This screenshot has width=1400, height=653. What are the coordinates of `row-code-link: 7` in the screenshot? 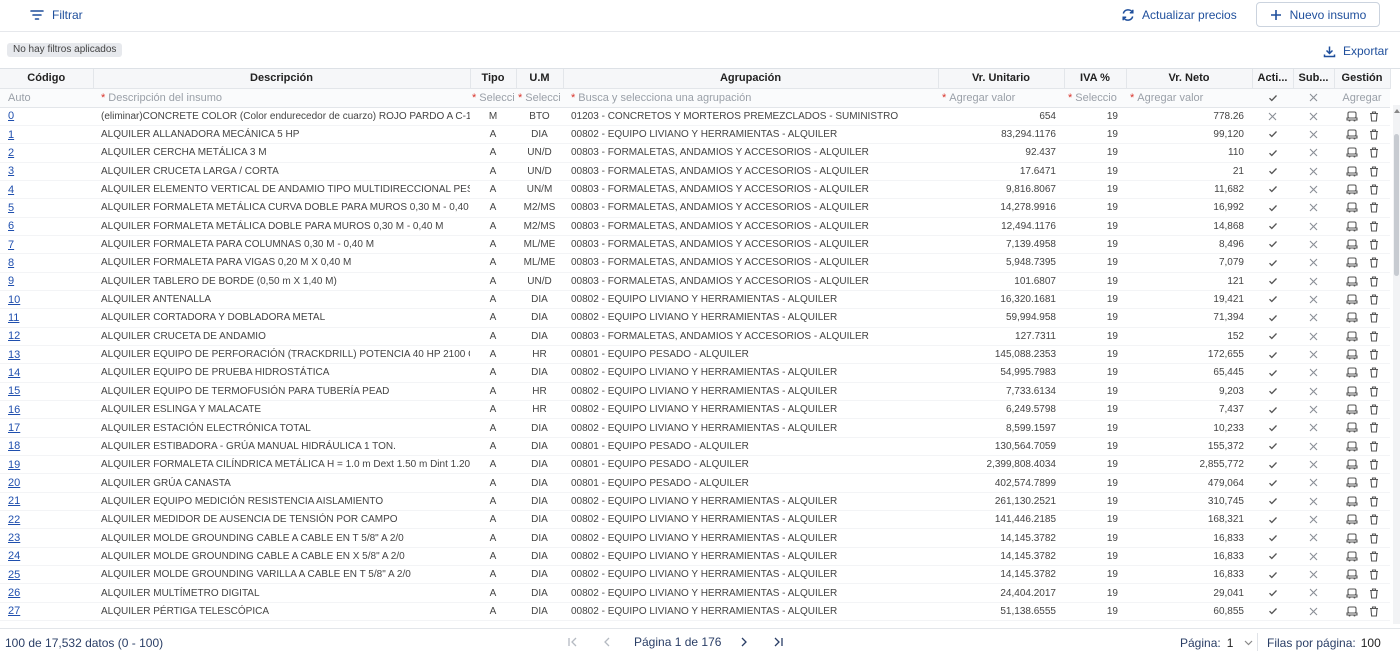 It's located at (11, 245).